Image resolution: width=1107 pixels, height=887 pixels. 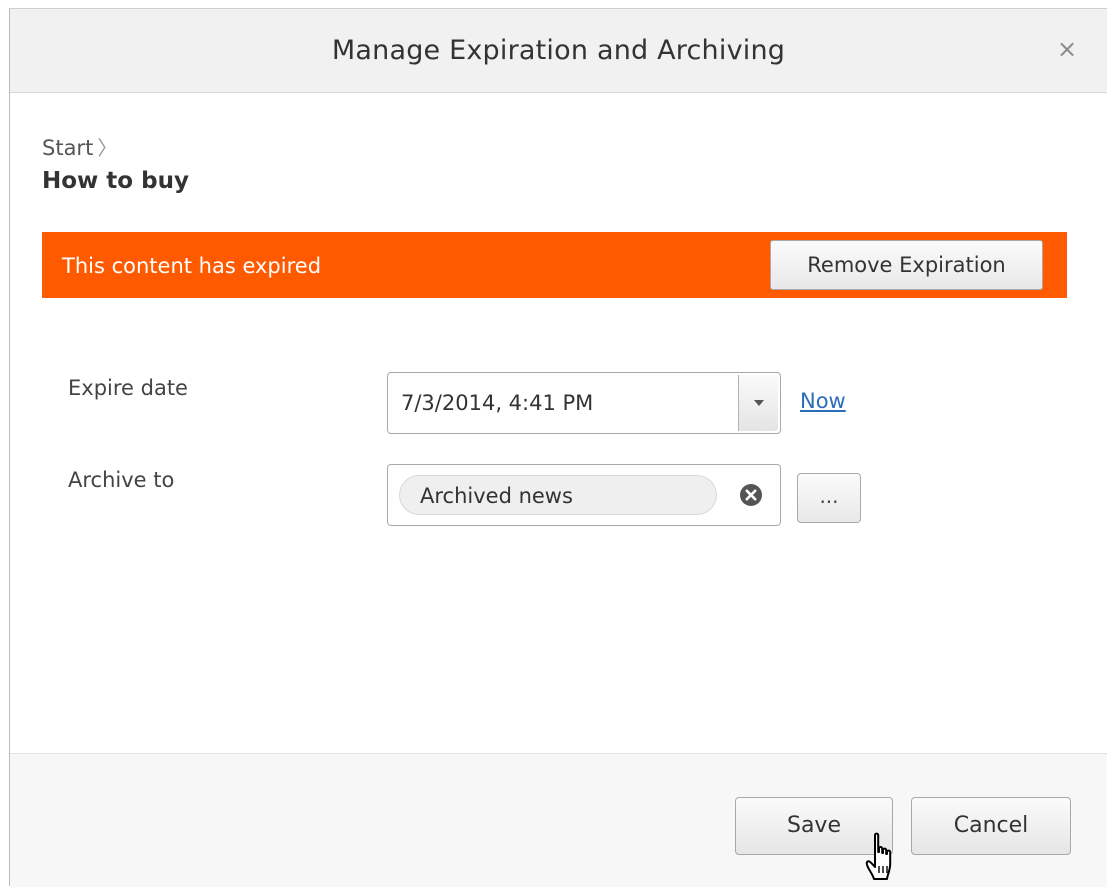 I want to click on archive-target-chip: Archived news, so click(x=558, y=495).